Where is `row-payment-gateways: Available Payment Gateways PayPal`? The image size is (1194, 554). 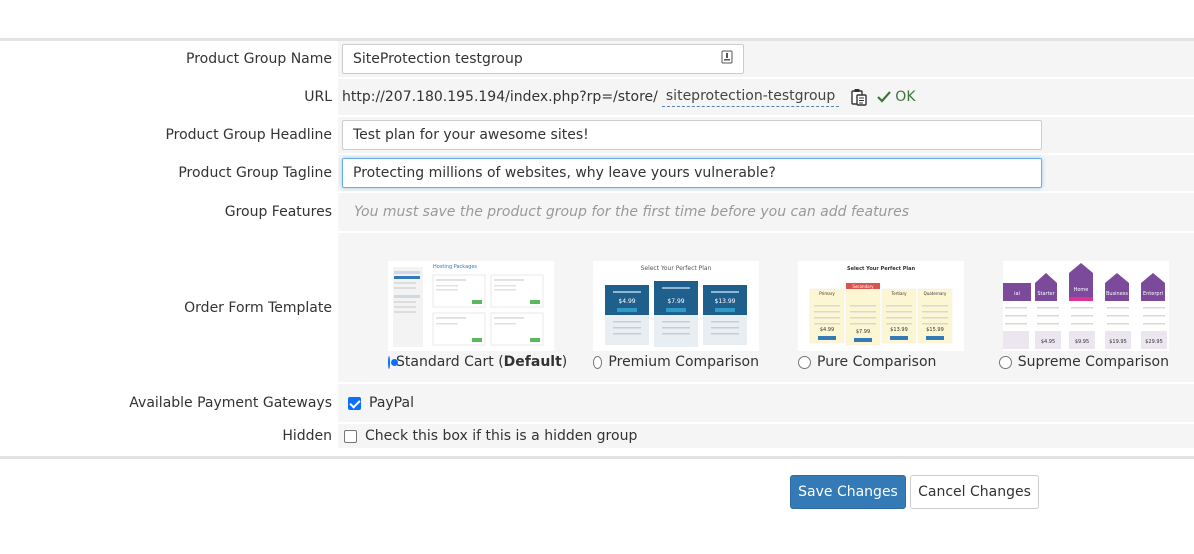 row-payment-gateways: Available Payment Gateways PayPal is located at coordinates (597, 404).